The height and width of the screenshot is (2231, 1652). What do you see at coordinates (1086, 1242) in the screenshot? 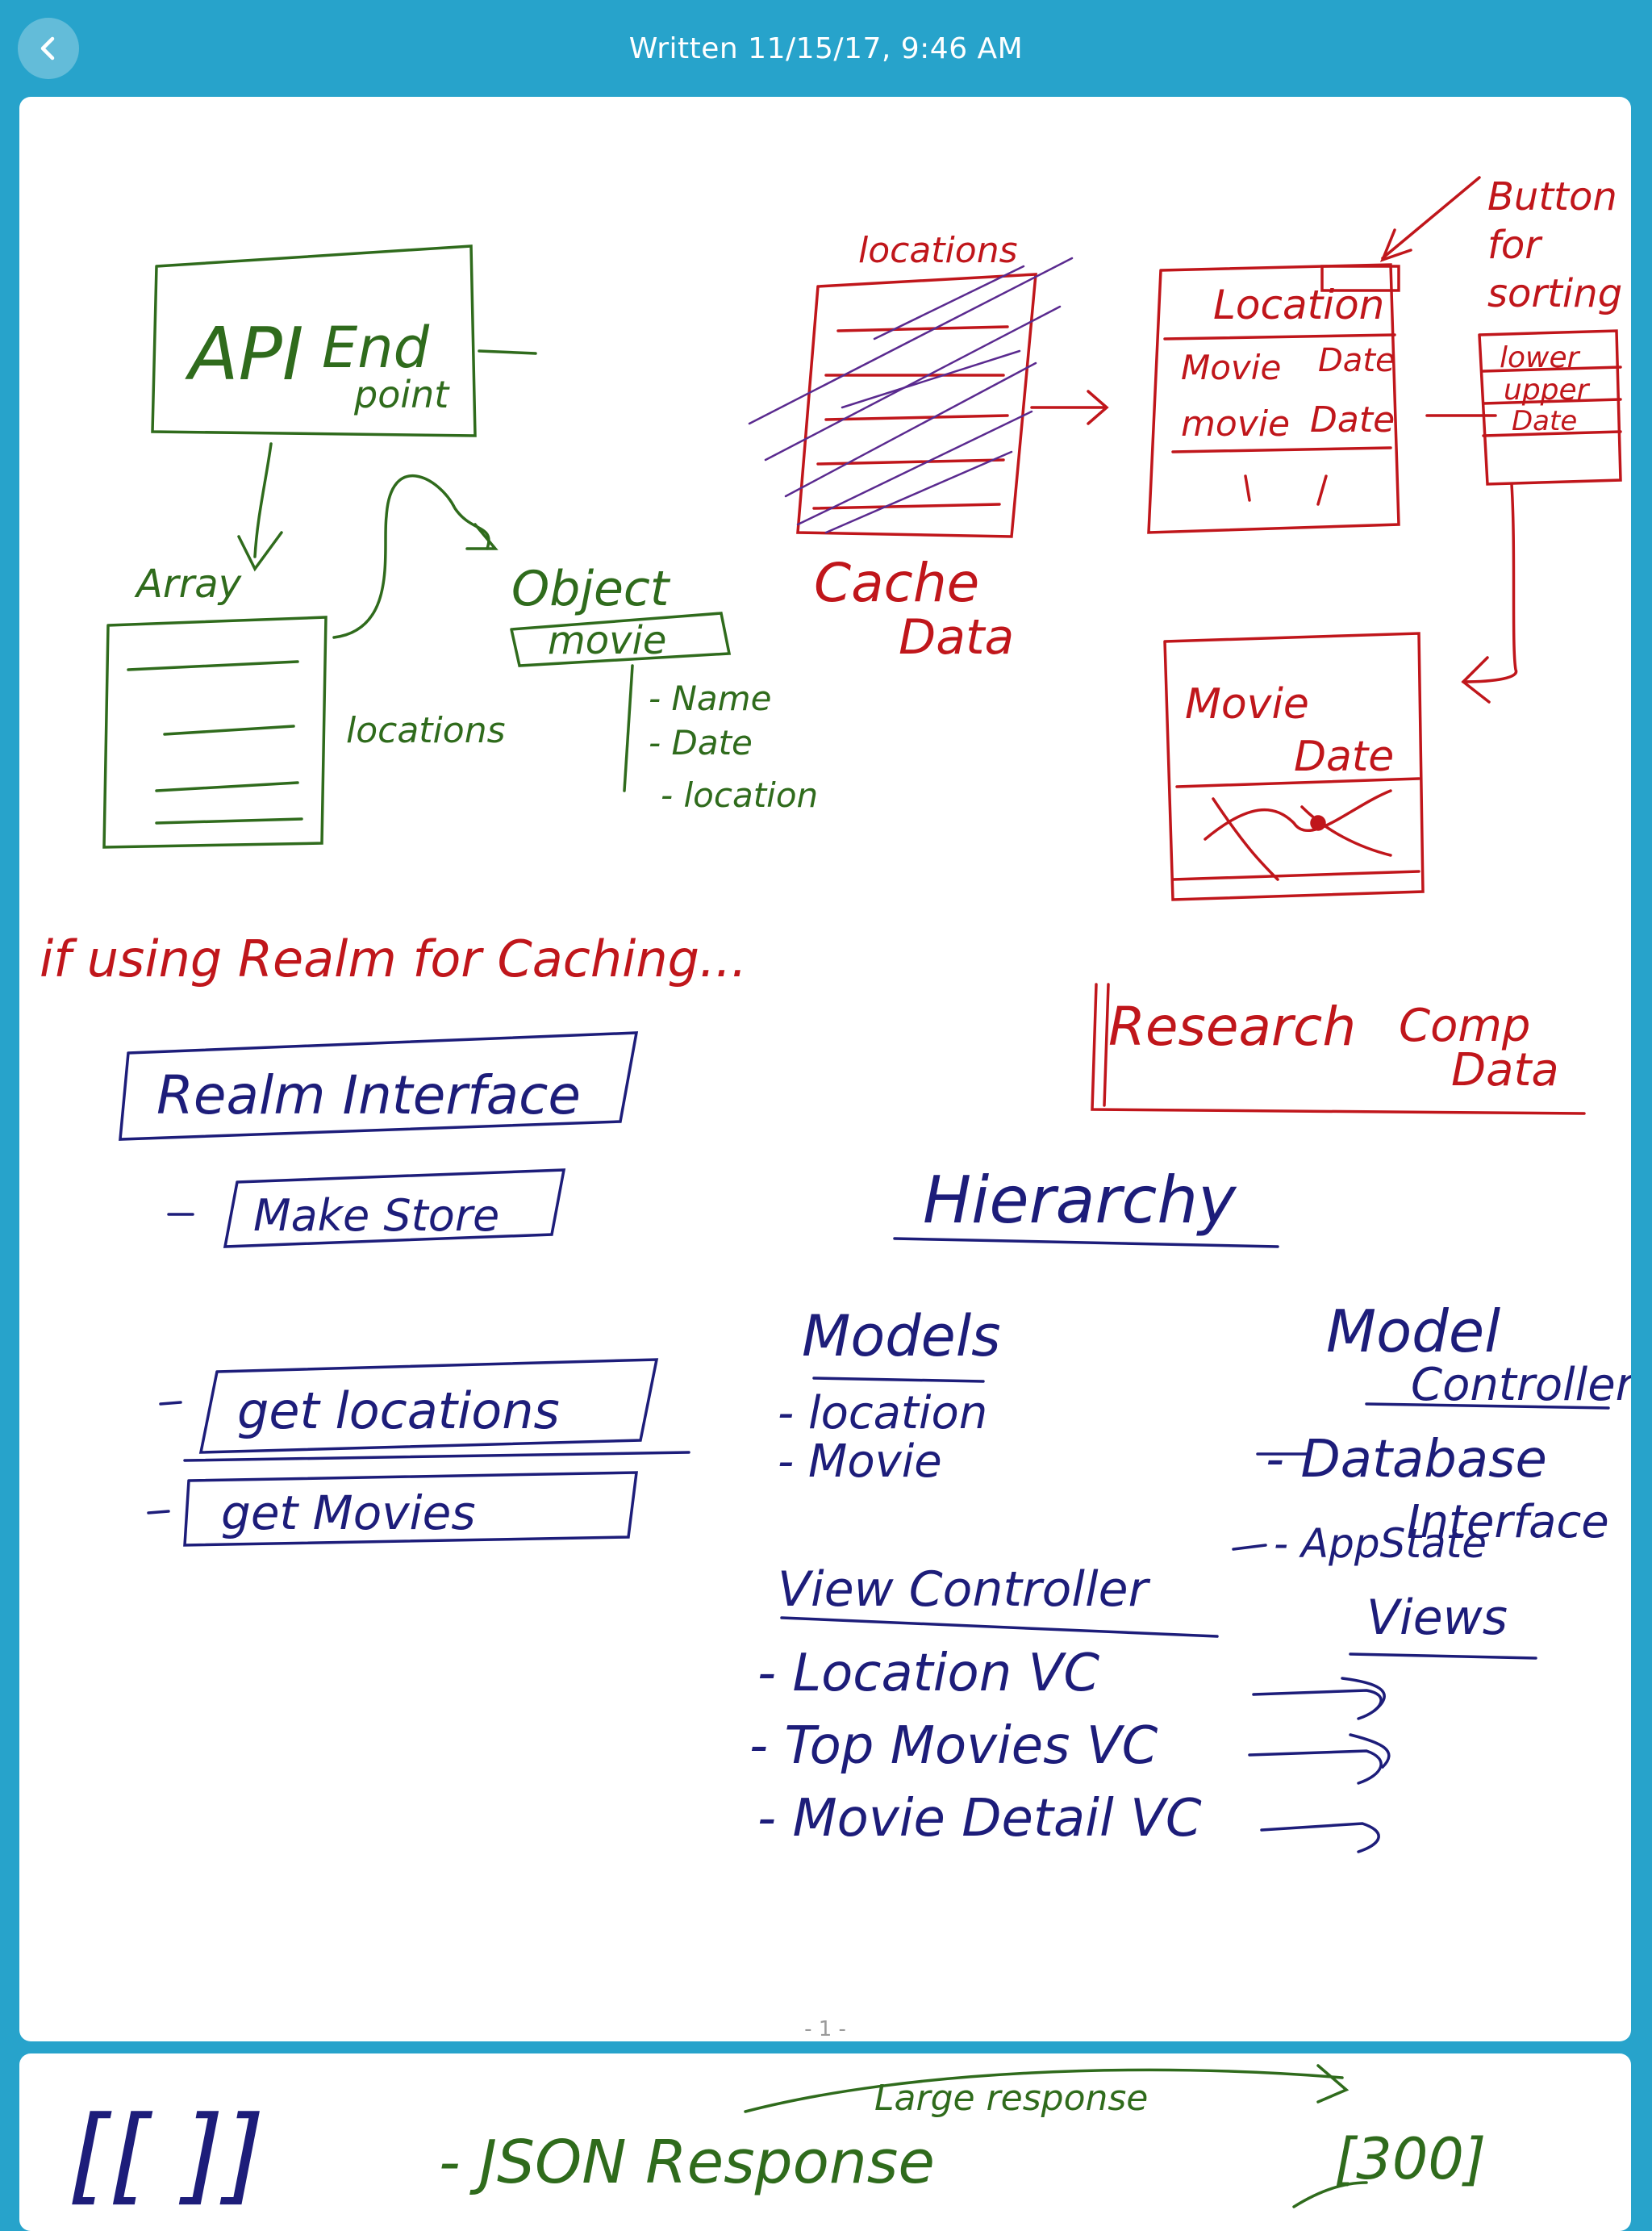
I see `hierarchy-underline` at bounding box center [1086, 1242].